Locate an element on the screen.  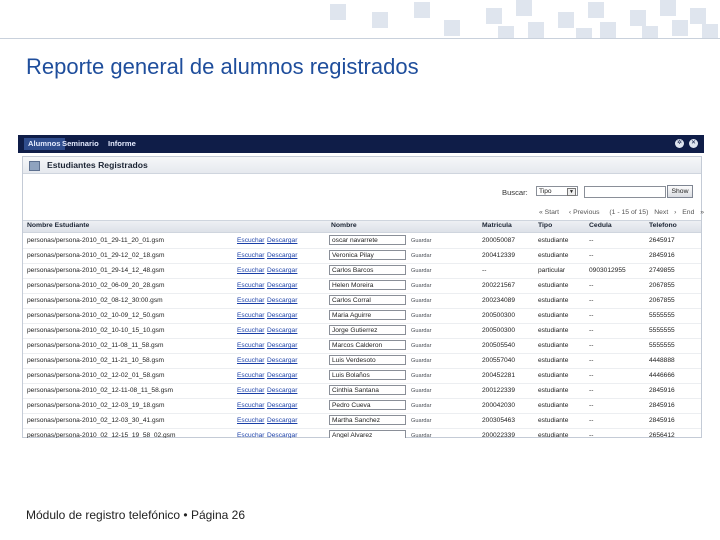
name-input: Luis Bolaños is located at coordinates (367, 375).